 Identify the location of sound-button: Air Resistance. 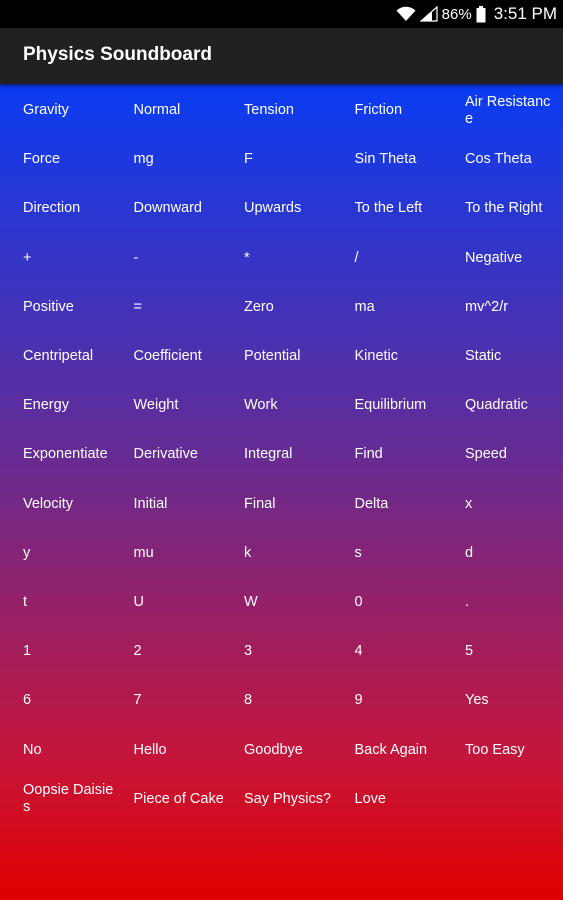
(514, 110).